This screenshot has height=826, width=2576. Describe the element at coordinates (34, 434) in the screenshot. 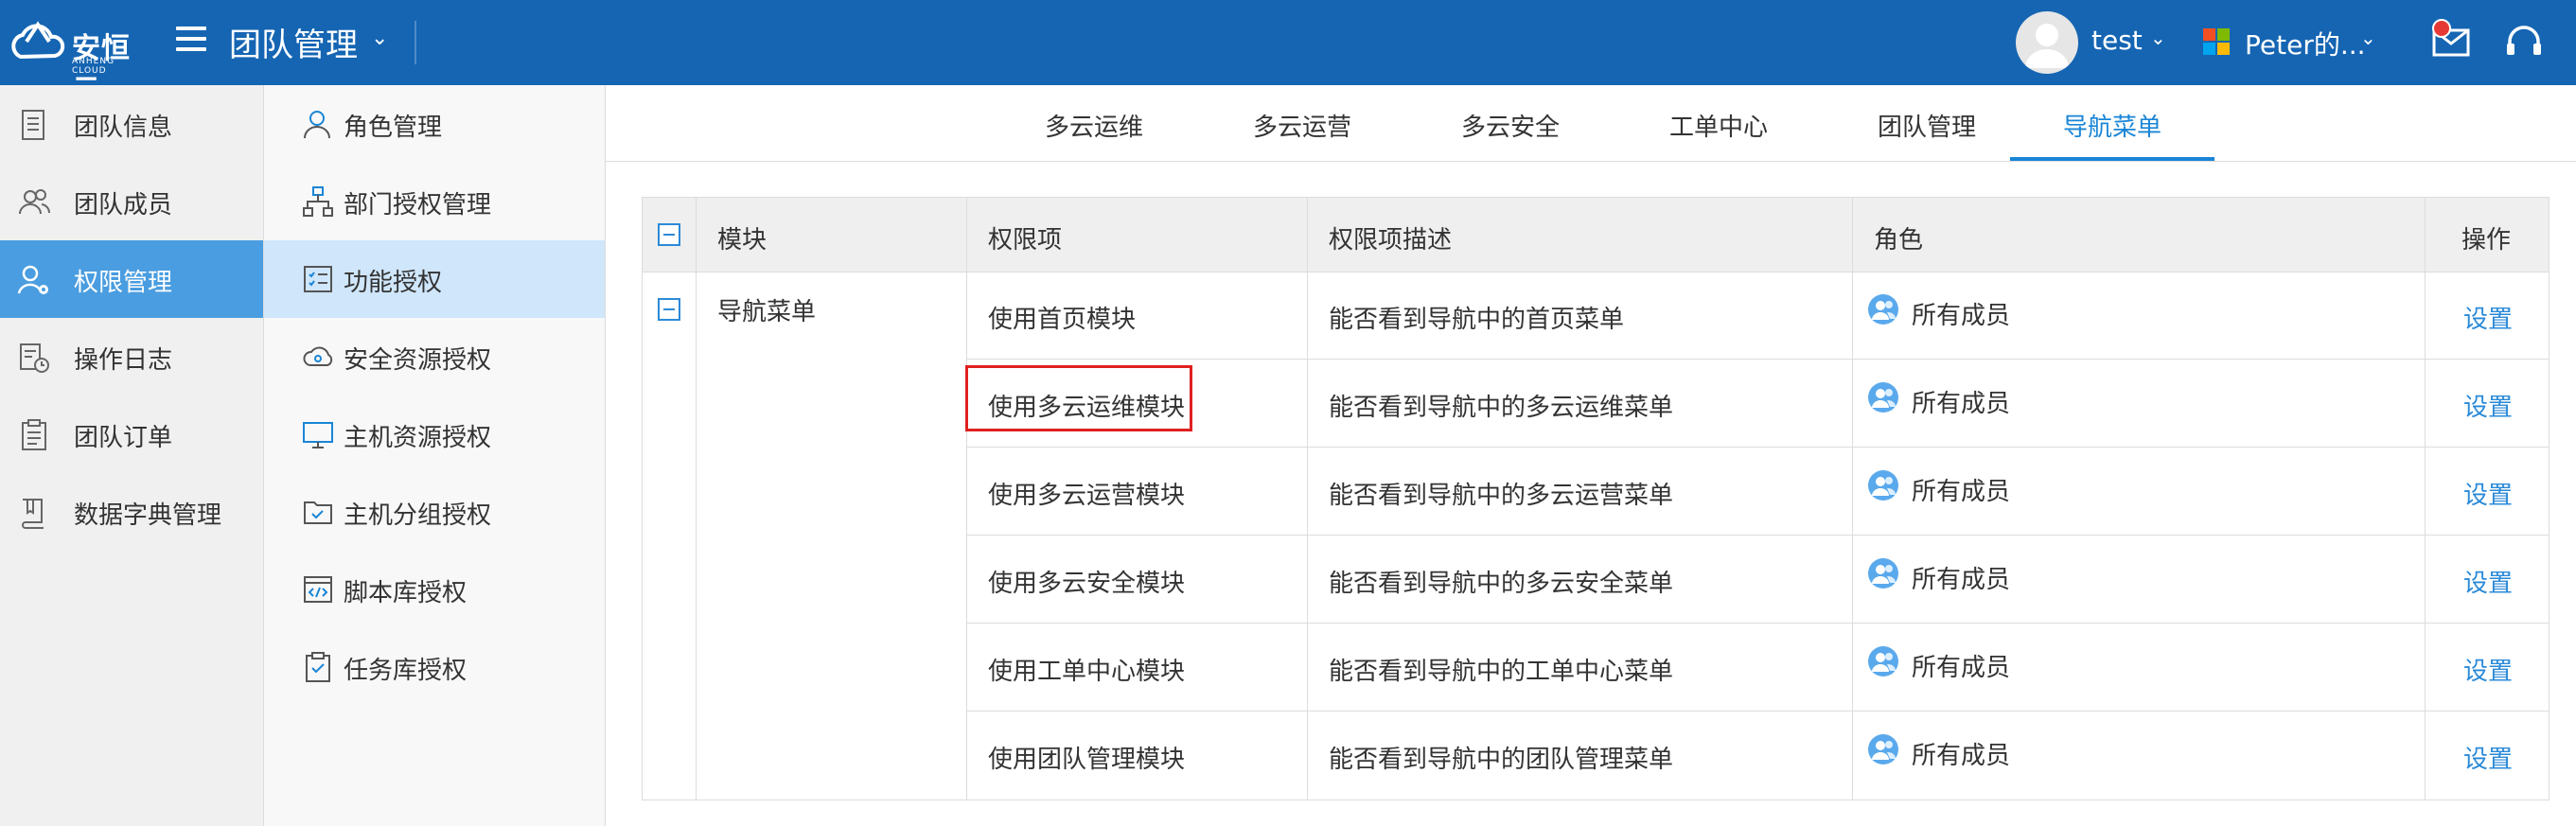

I see `clipboard-icon` at that location.